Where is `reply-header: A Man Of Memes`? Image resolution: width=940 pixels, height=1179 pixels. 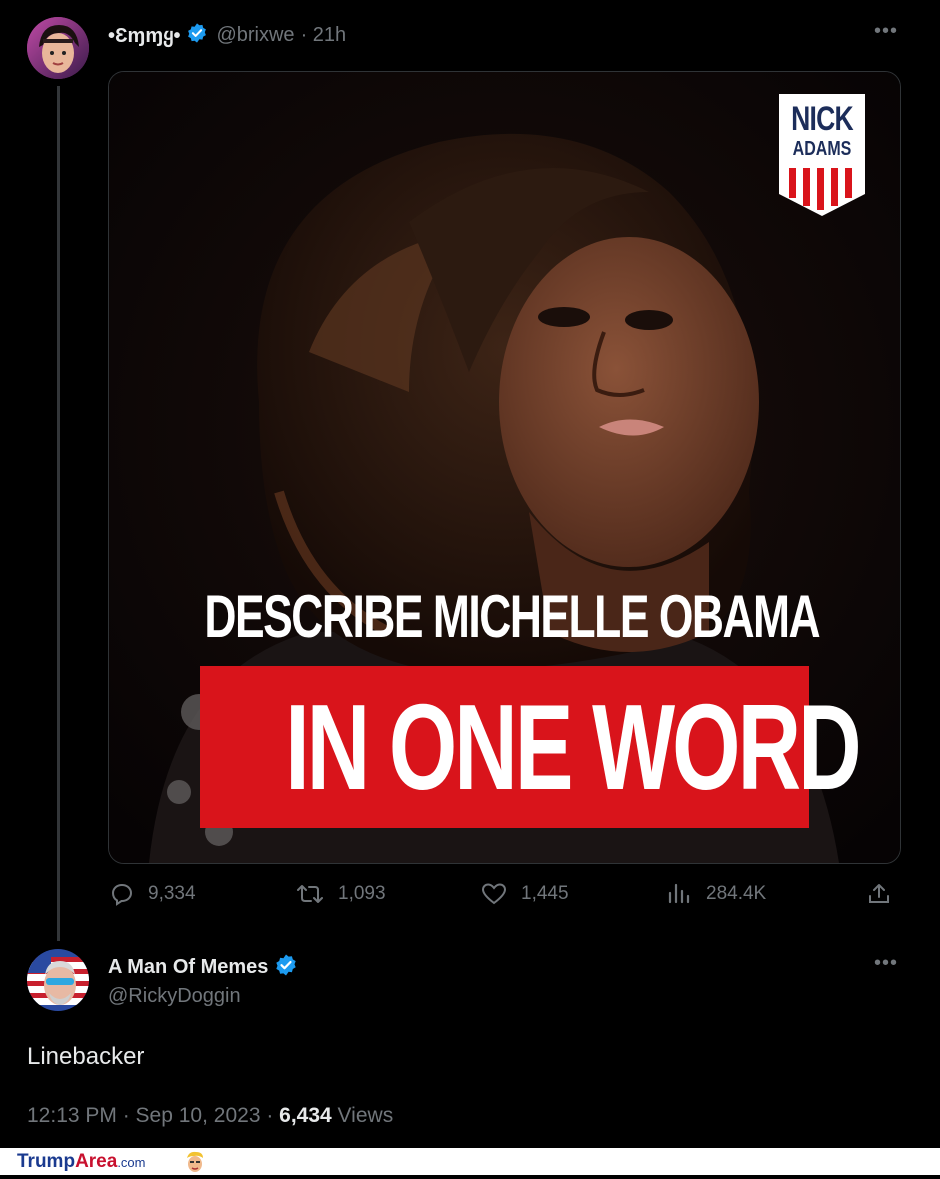
reply-header: A Man Of Memes is located at coordinates (203, 967).